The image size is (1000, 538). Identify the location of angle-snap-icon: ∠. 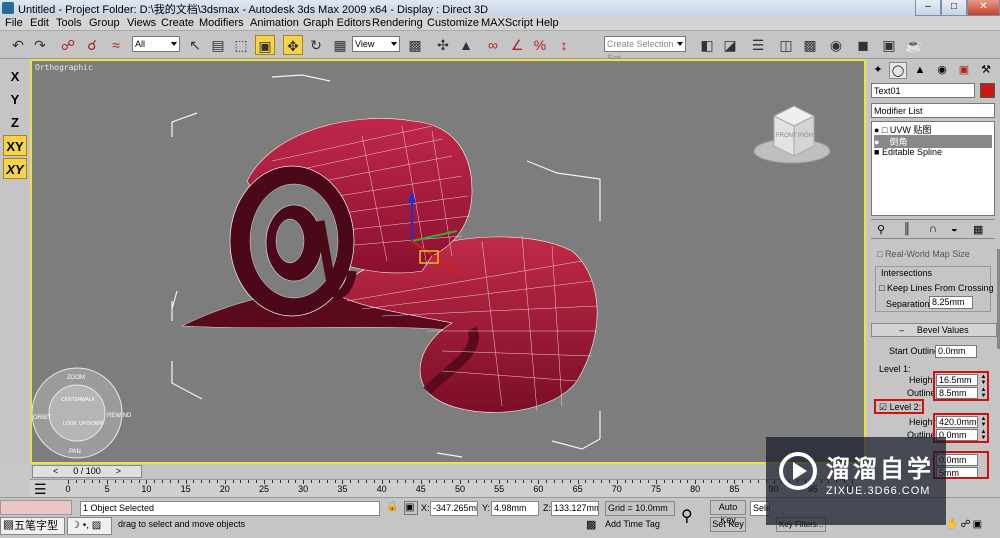
(517, 45).